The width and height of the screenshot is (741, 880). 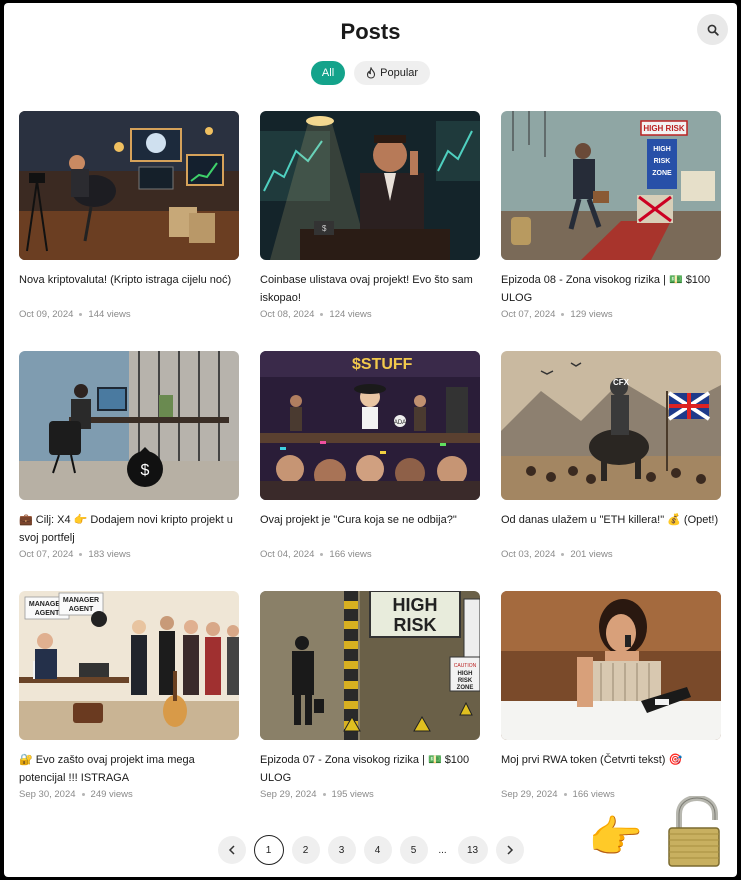 I want to click on filter-all-chip: All, so click(x=328, y=73).